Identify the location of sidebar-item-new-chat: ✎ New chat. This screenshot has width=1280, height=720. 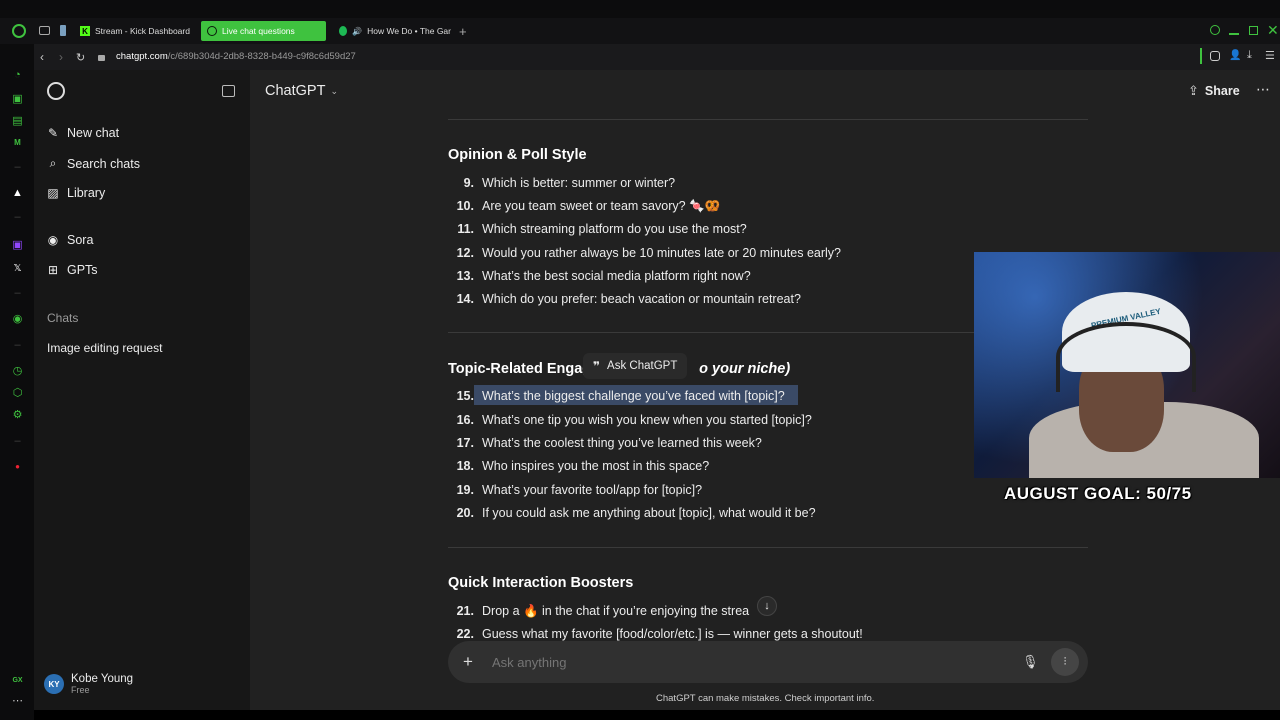
(82, 133).